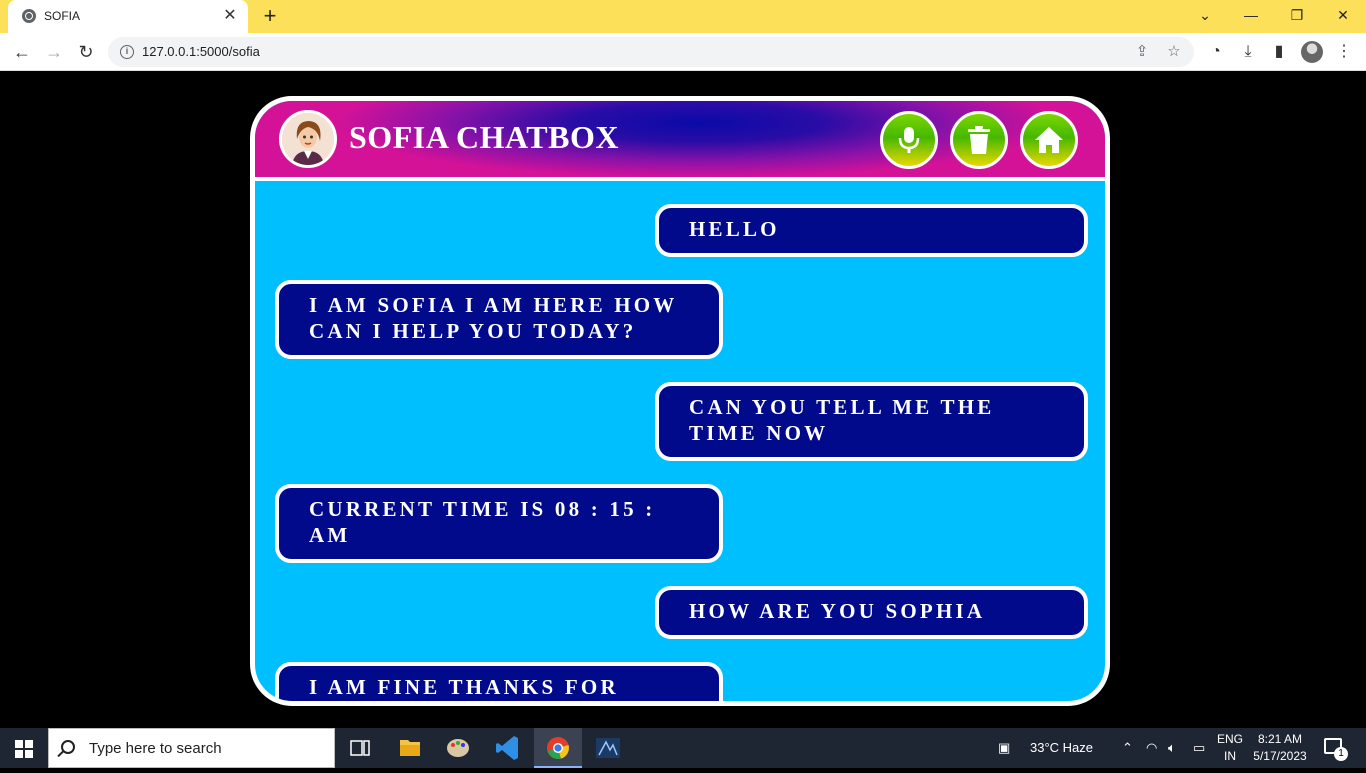 This screenshot has width=1366, height=773. What do you see at coordinates (29, 16) in the screenshot?
I see `globe-icon` at bounding box center [29, 16].